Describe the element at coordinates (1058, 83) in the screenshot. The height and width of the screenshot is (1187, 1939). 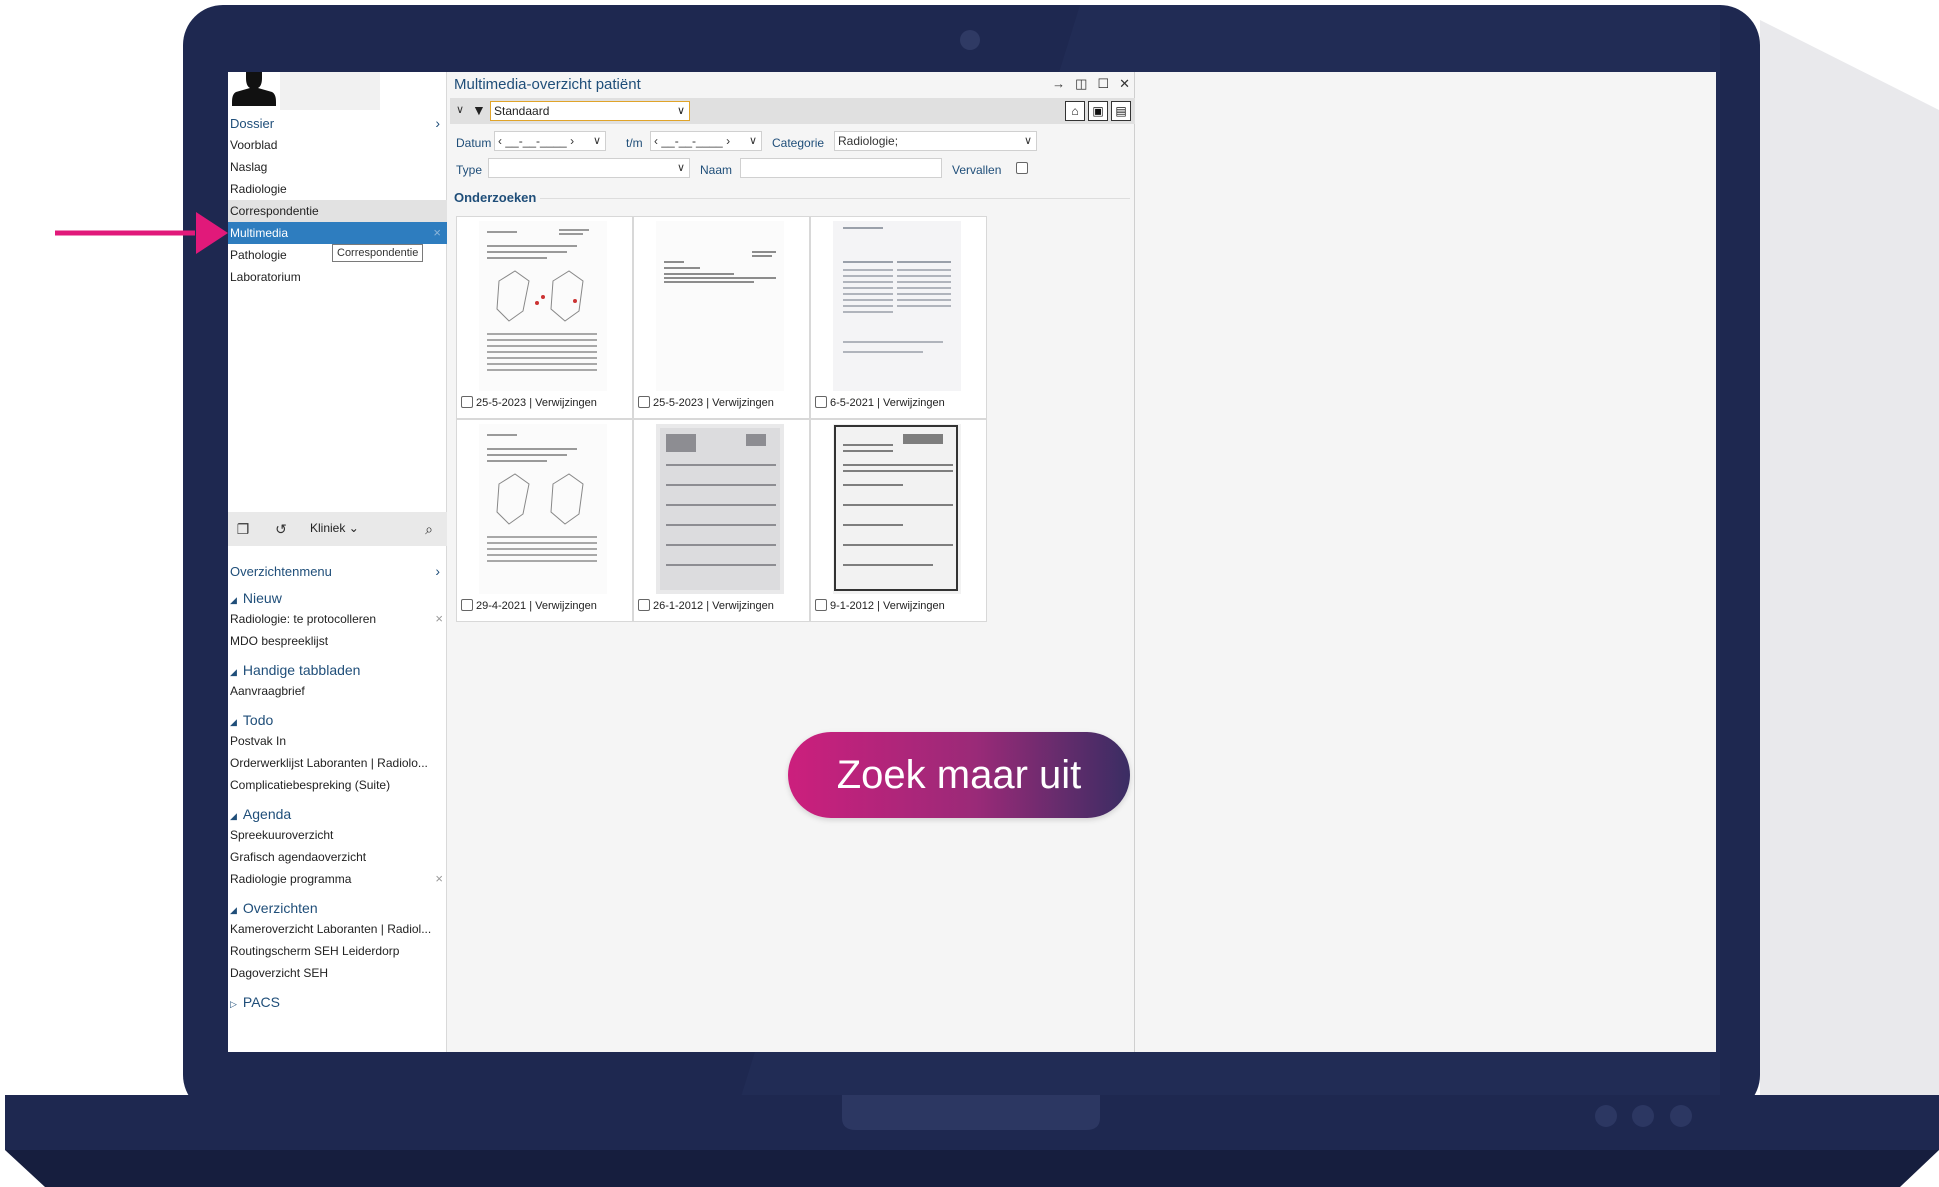
I see `arrow-right-icon: →` at that location.